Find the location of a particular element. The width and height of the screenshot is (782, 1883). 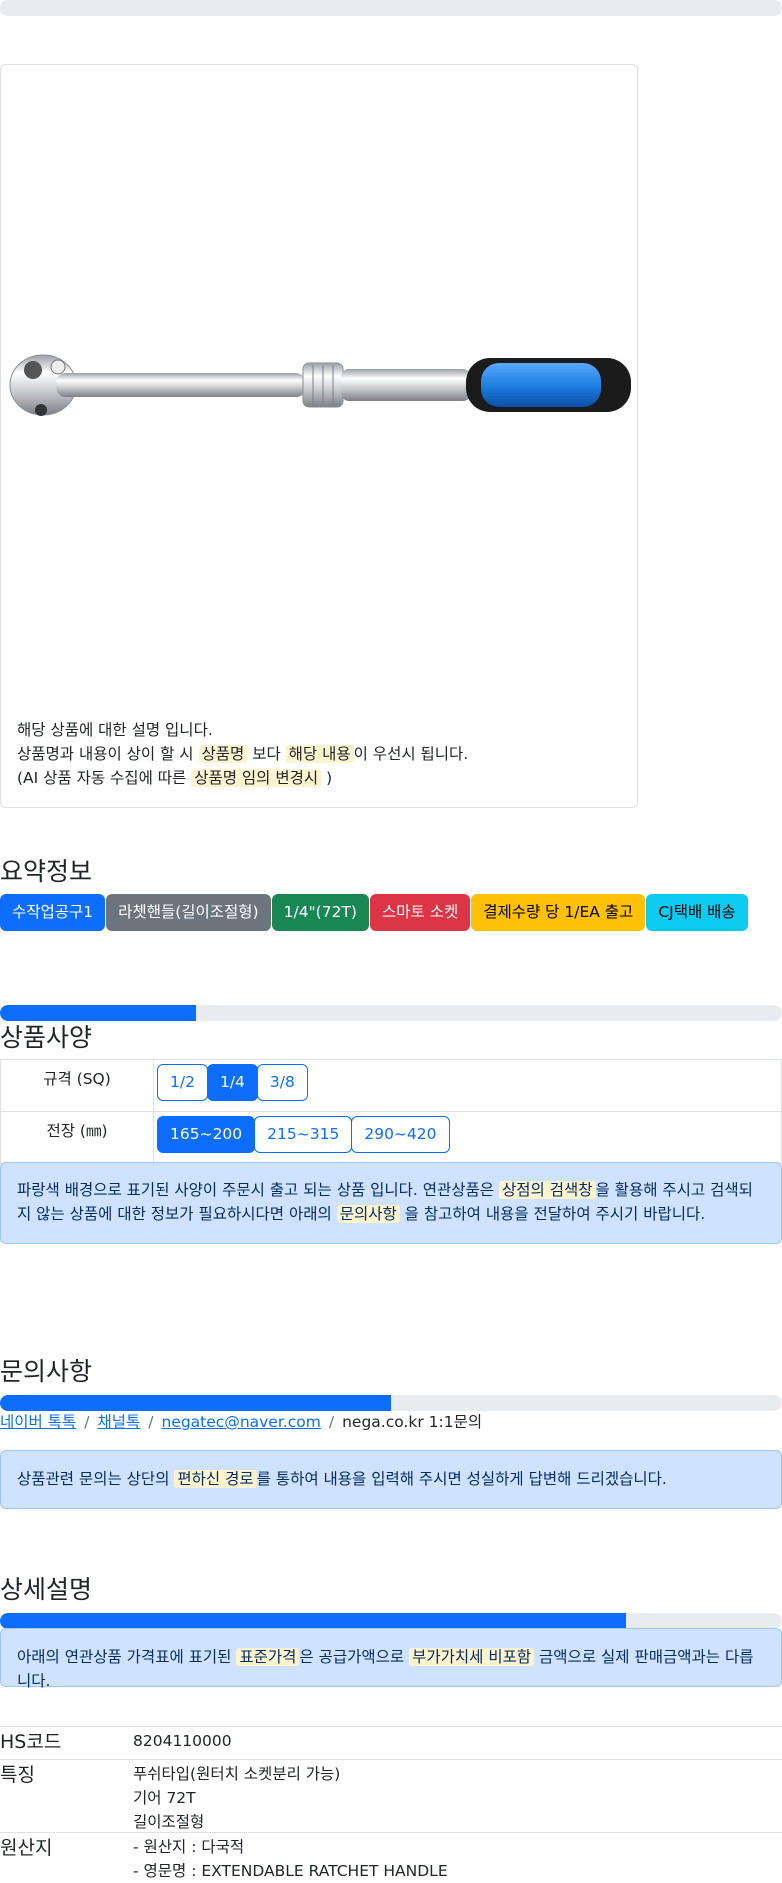

detail-title: 상세설명 is located at coordinates (46, 1589).